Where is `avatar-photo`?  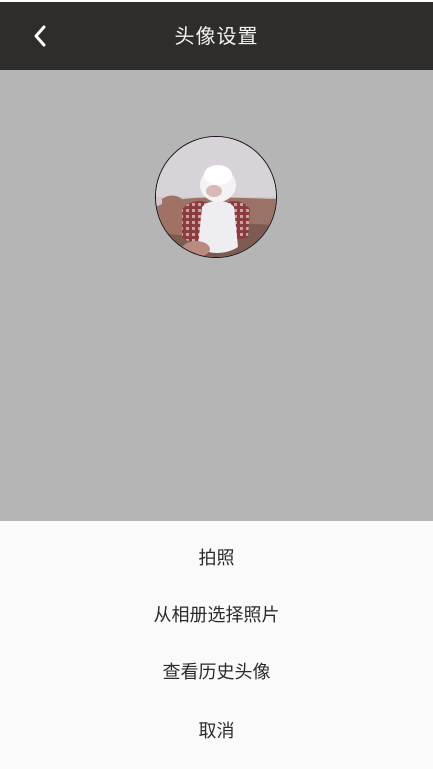
avatar-photo is located at coordinates (216, 197).